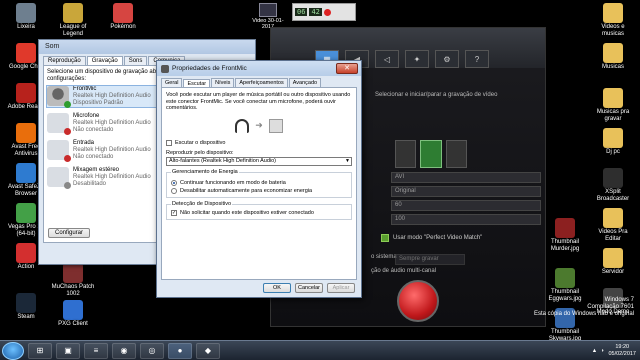  Describe the element at coordinates (622, 350) in the screenshot. I see `clock: 19:20 05/02/2017` at that location.